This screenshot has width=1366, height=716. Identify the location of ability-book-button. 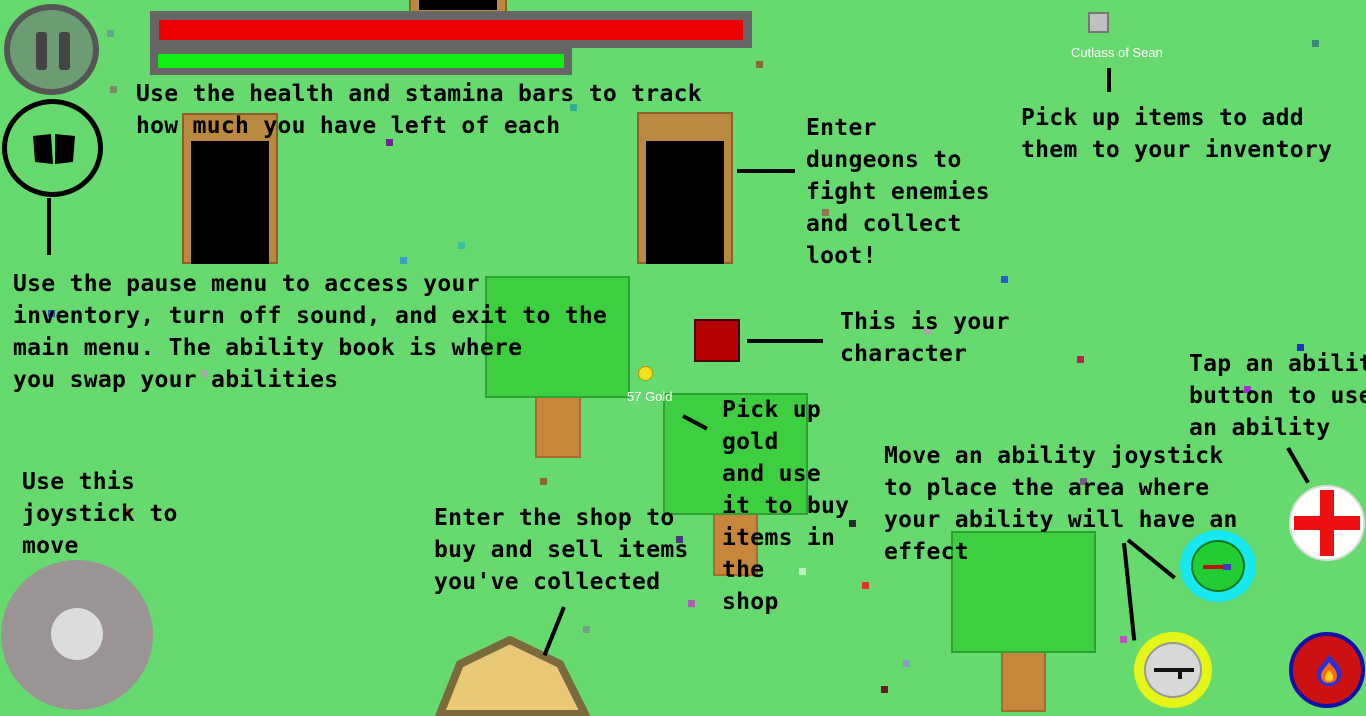
(52, 148).